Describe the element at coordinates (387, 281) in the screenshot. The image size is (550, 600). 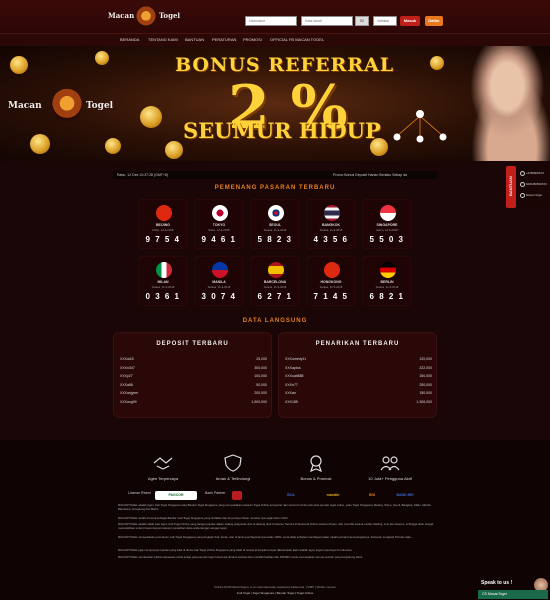
I see `result-card-berlin: BERLIN Selasa, 11-9-2018 6 8 2 1` at that location.